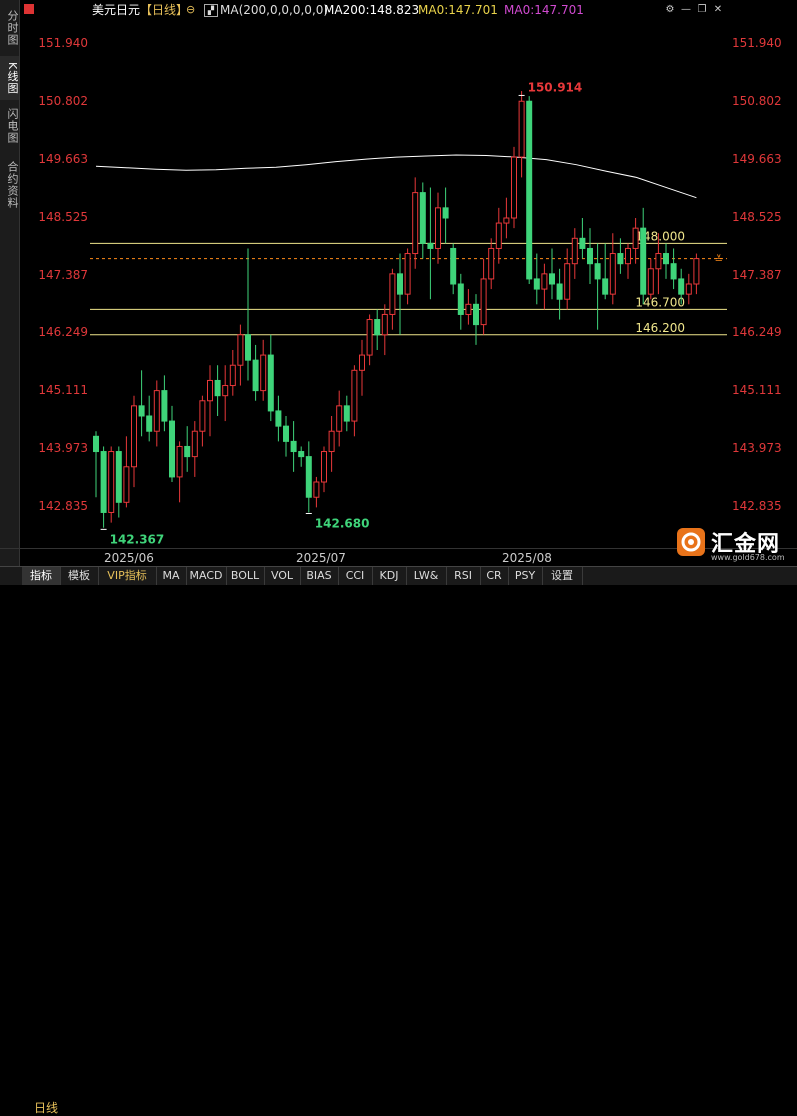  What do you see at coordinates (63, 332) in the screenshot?
I see `y-tick-label-left: 146.249` at bounding box center [63, 332].